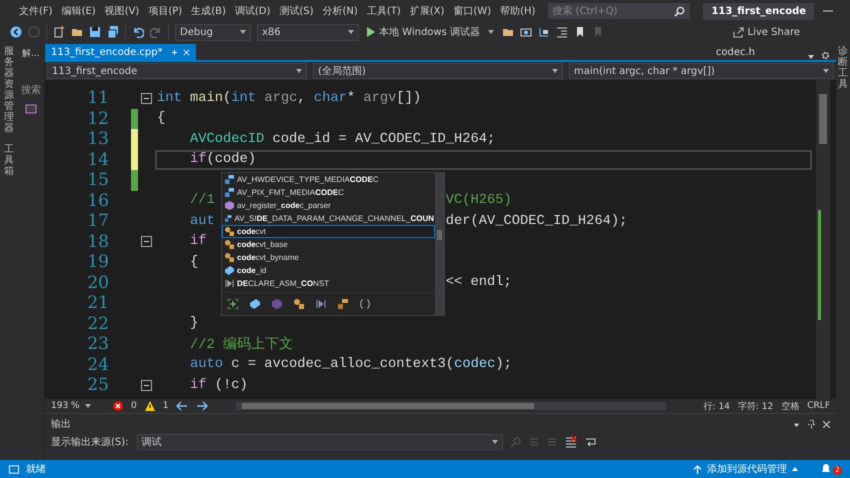 The image size is (850, 478). Describe the element at coordinates (319, 442) in the screenshot. I see `output-source-dropdown: 调试` at that location.